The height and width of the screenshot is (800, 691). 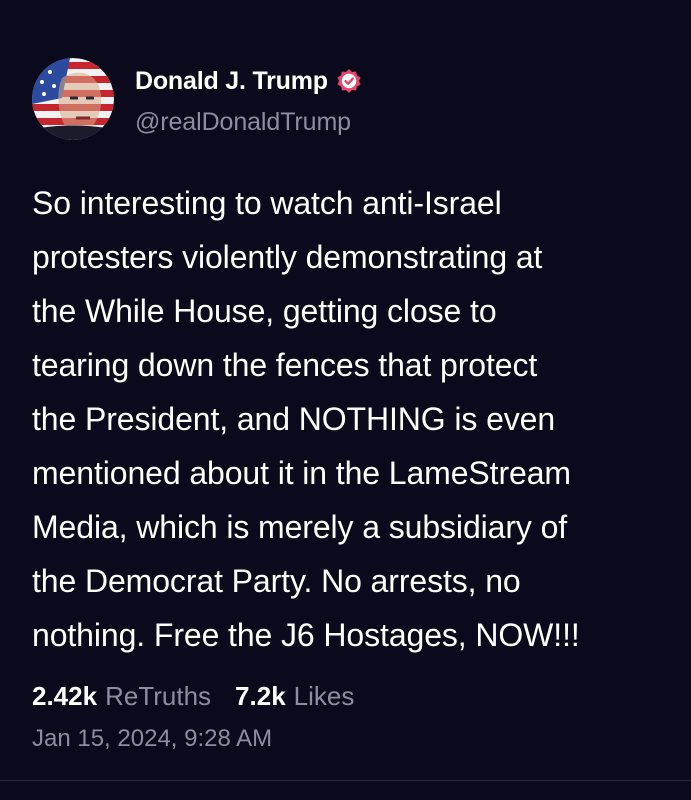 What do you see at coordinates (345, 780) in the screenshot?
I see `divider` at bounding box center [345, 780].